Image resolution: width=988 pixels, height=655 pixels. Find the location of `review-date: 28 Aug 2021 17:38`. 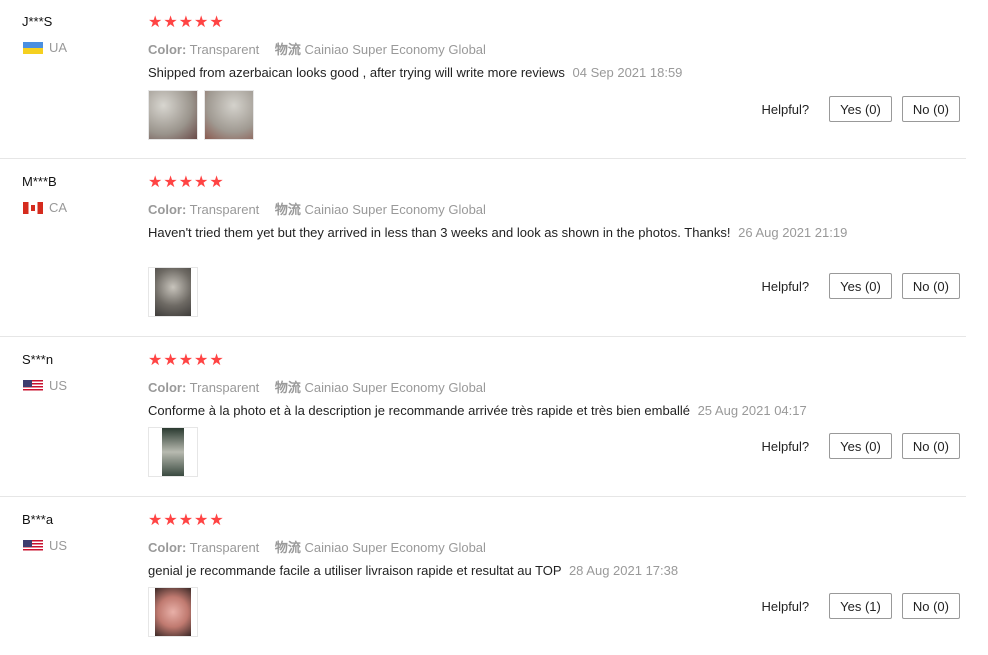

review-date: 28 Aug 2021 17:38 is located at coordinates (623, 570).